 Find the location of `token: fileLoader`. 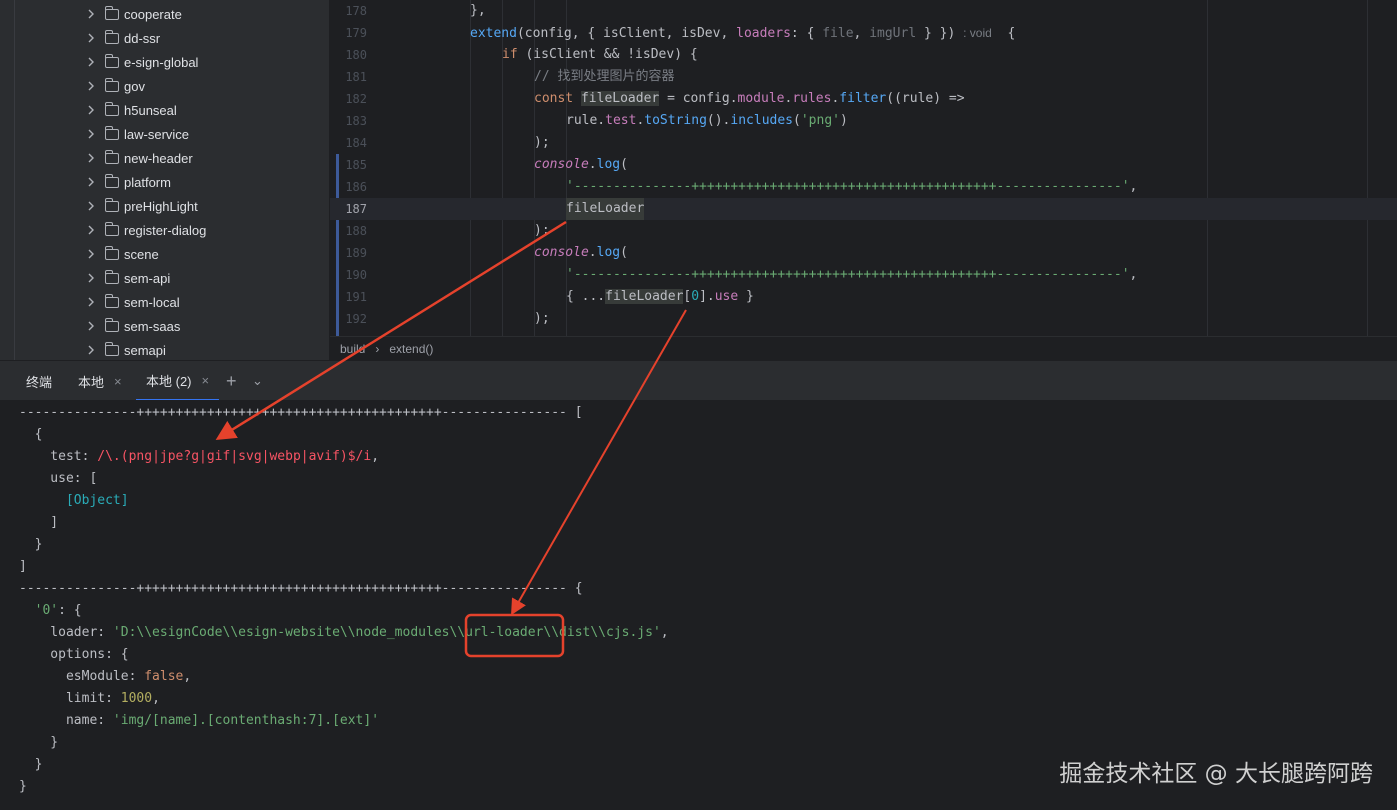

token: fileLoader is located at coordinates (620, 98).